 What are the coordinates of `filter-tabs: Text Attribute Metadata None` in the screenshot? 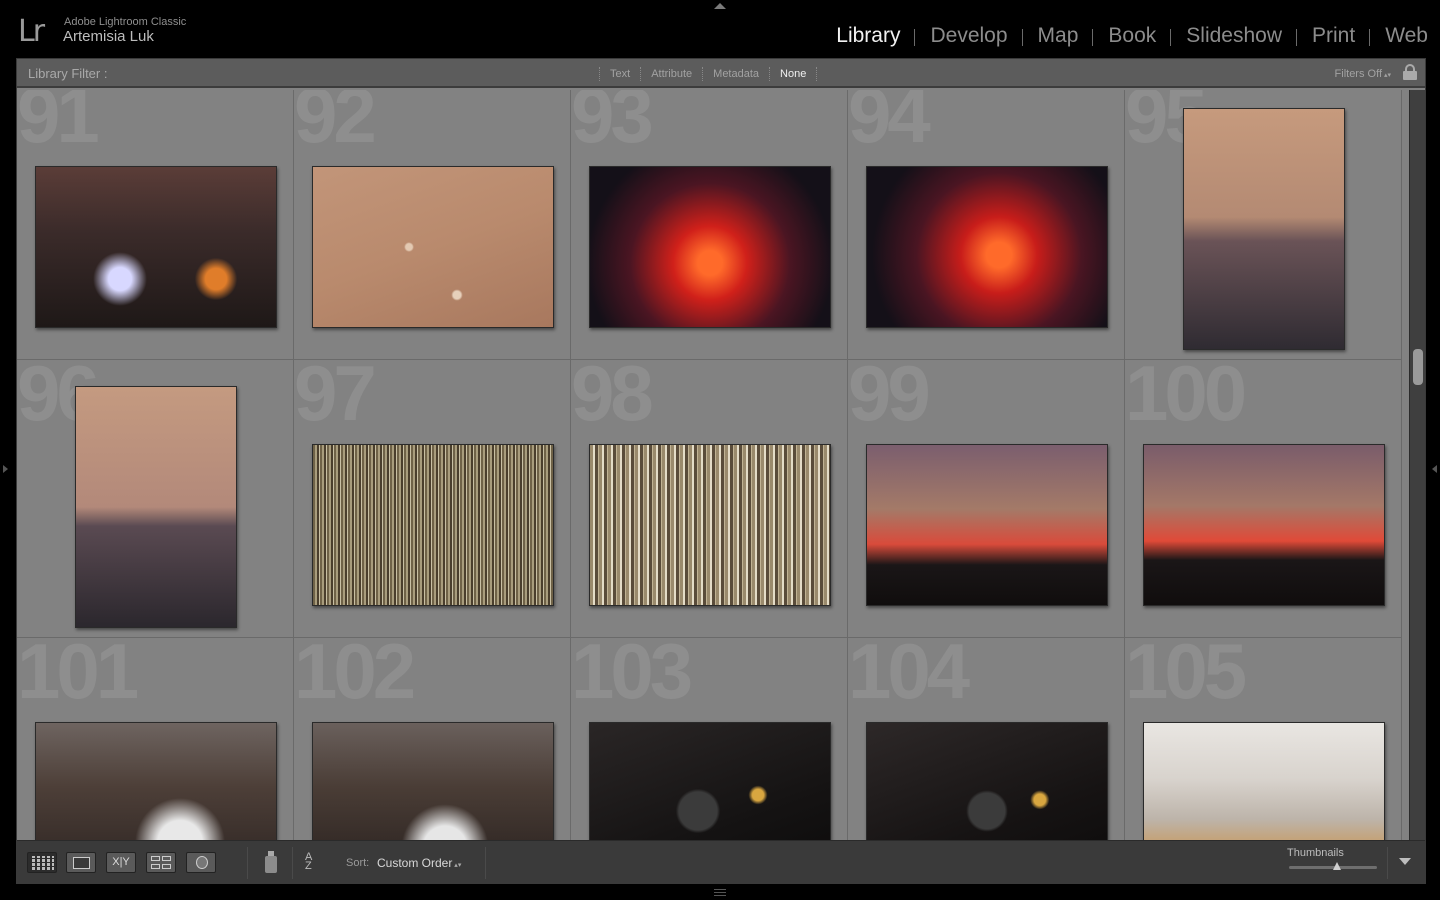 It's located at (708, 74).